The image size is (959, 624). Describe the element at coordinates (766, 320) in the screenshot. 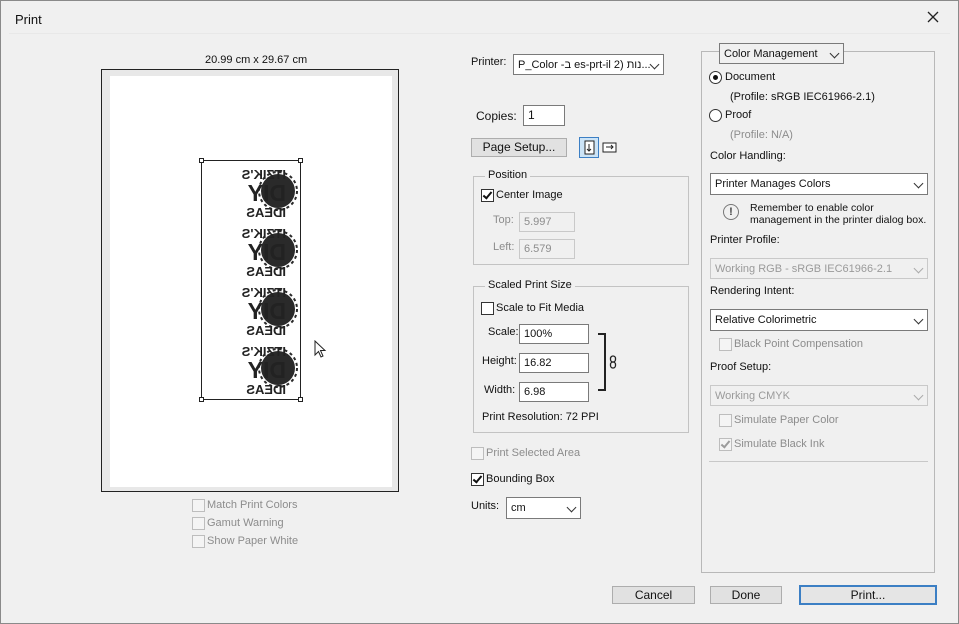

I see `rendering-intent-value: Relative Colorimetric` at that location.